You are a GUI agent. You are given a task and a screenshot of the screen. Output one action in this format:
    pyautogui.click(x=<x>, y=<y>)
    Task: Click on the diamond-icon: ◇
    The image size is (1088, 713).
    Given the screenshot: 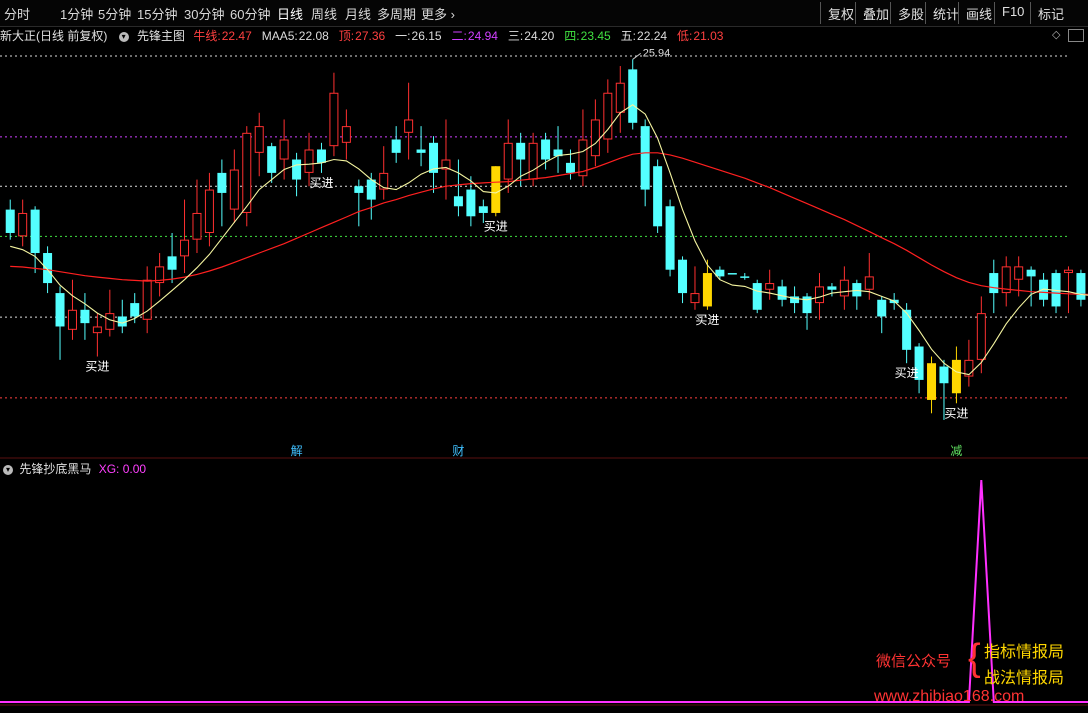 What is the action you would take?
    pyautogui.click(x=1056, y=34)
    